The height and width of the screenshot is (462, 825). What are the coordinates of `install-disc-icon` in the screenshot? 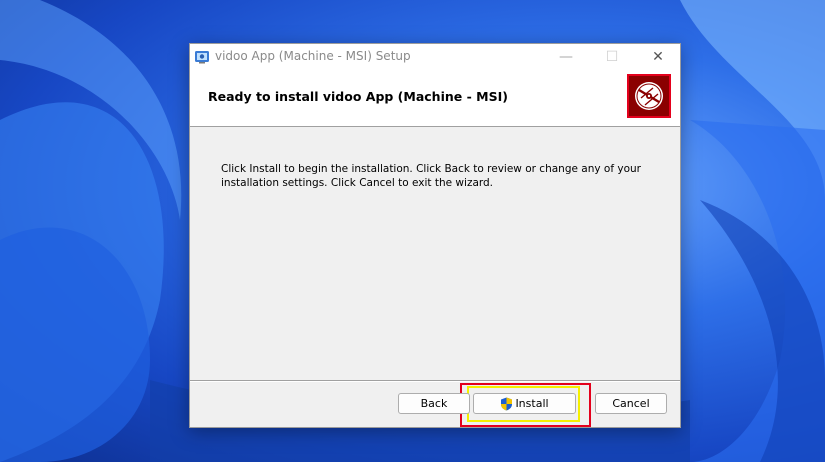 It's located at (649, 96).